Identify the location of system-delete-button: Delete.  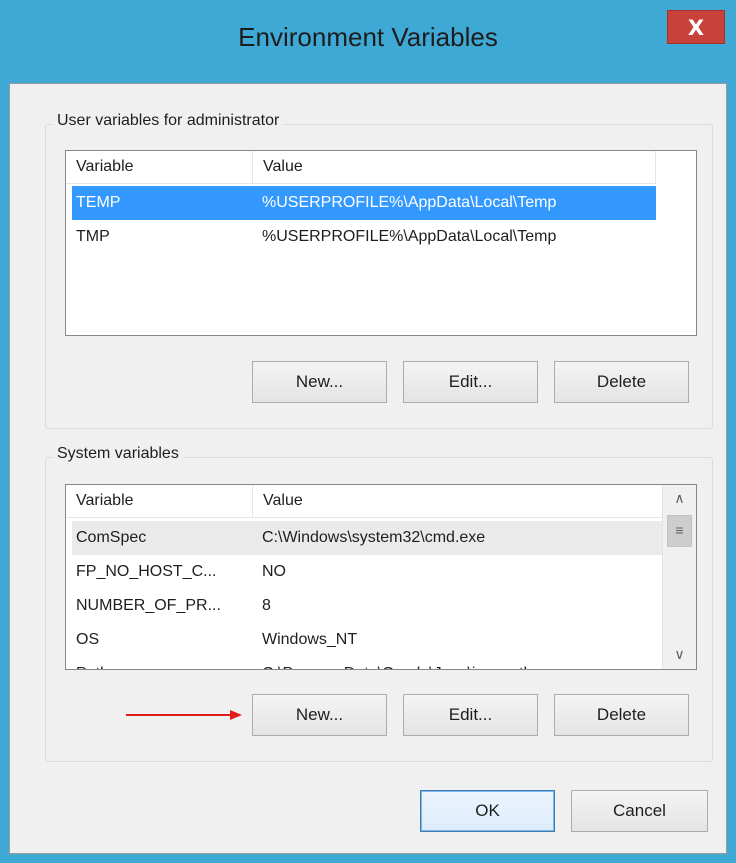
(621, 715).